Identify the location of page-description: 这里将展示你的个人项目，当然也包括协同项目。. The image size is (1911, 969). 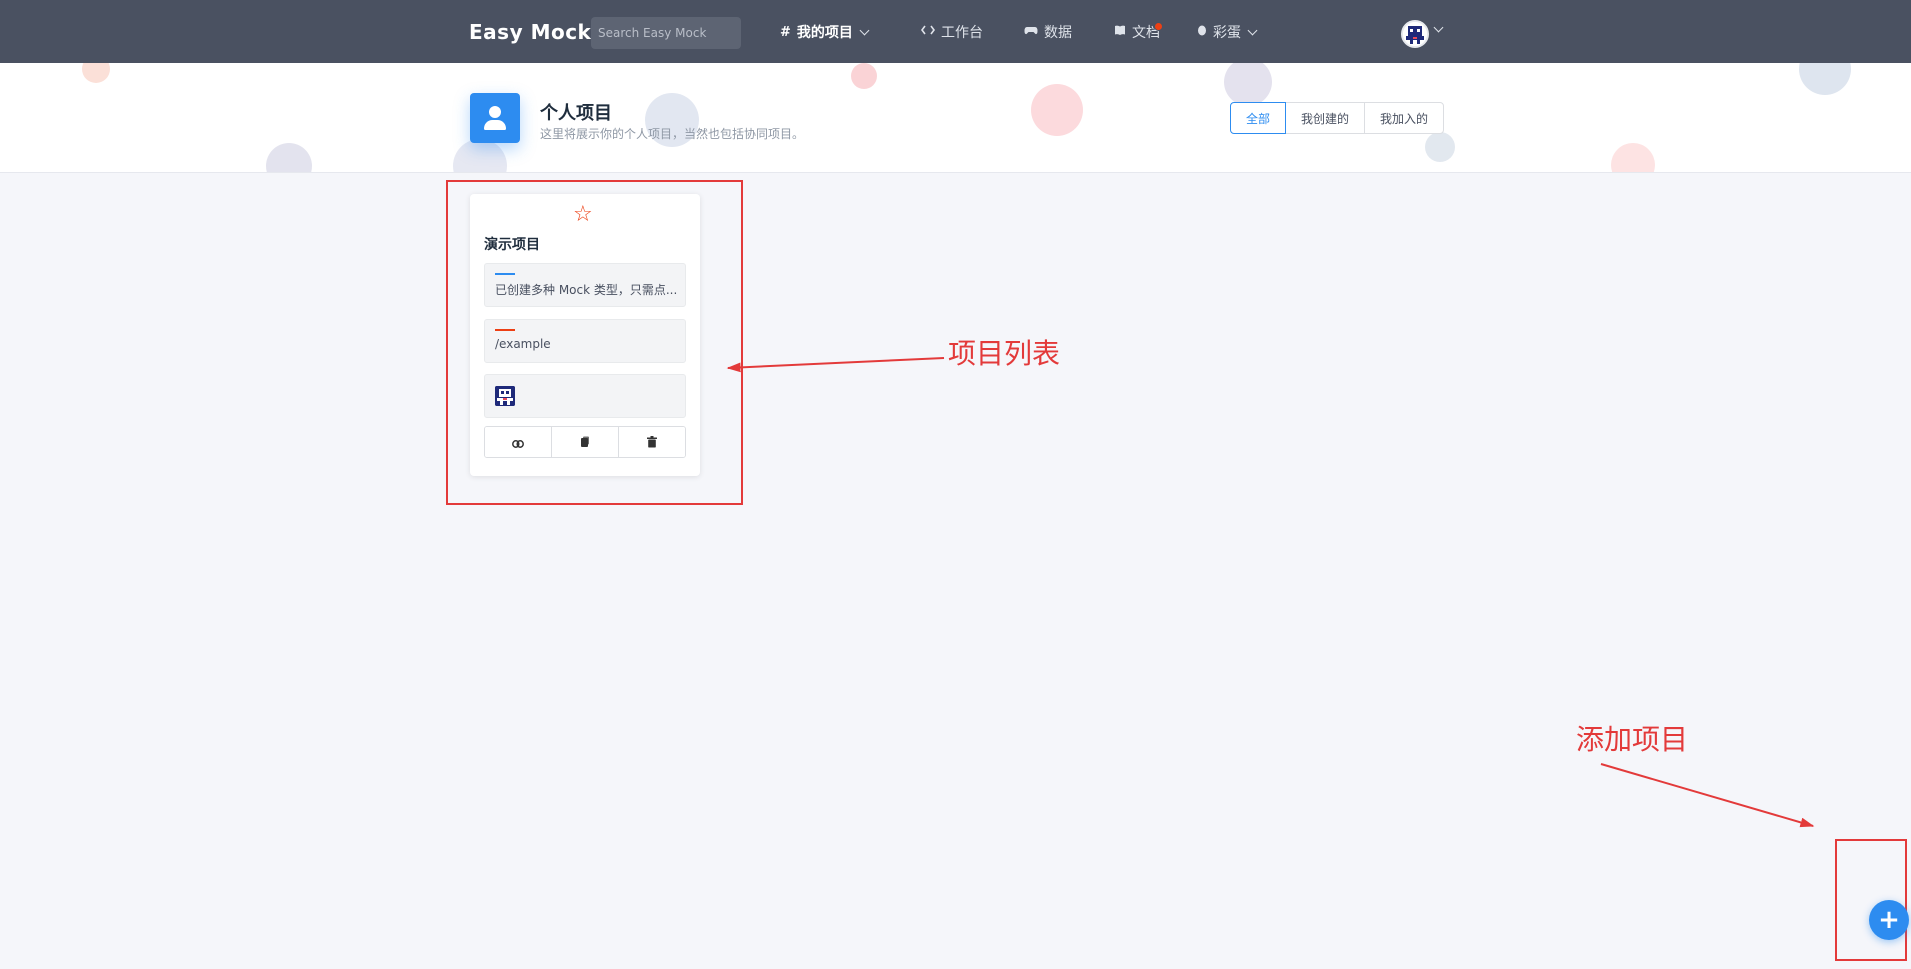
(672, 134).